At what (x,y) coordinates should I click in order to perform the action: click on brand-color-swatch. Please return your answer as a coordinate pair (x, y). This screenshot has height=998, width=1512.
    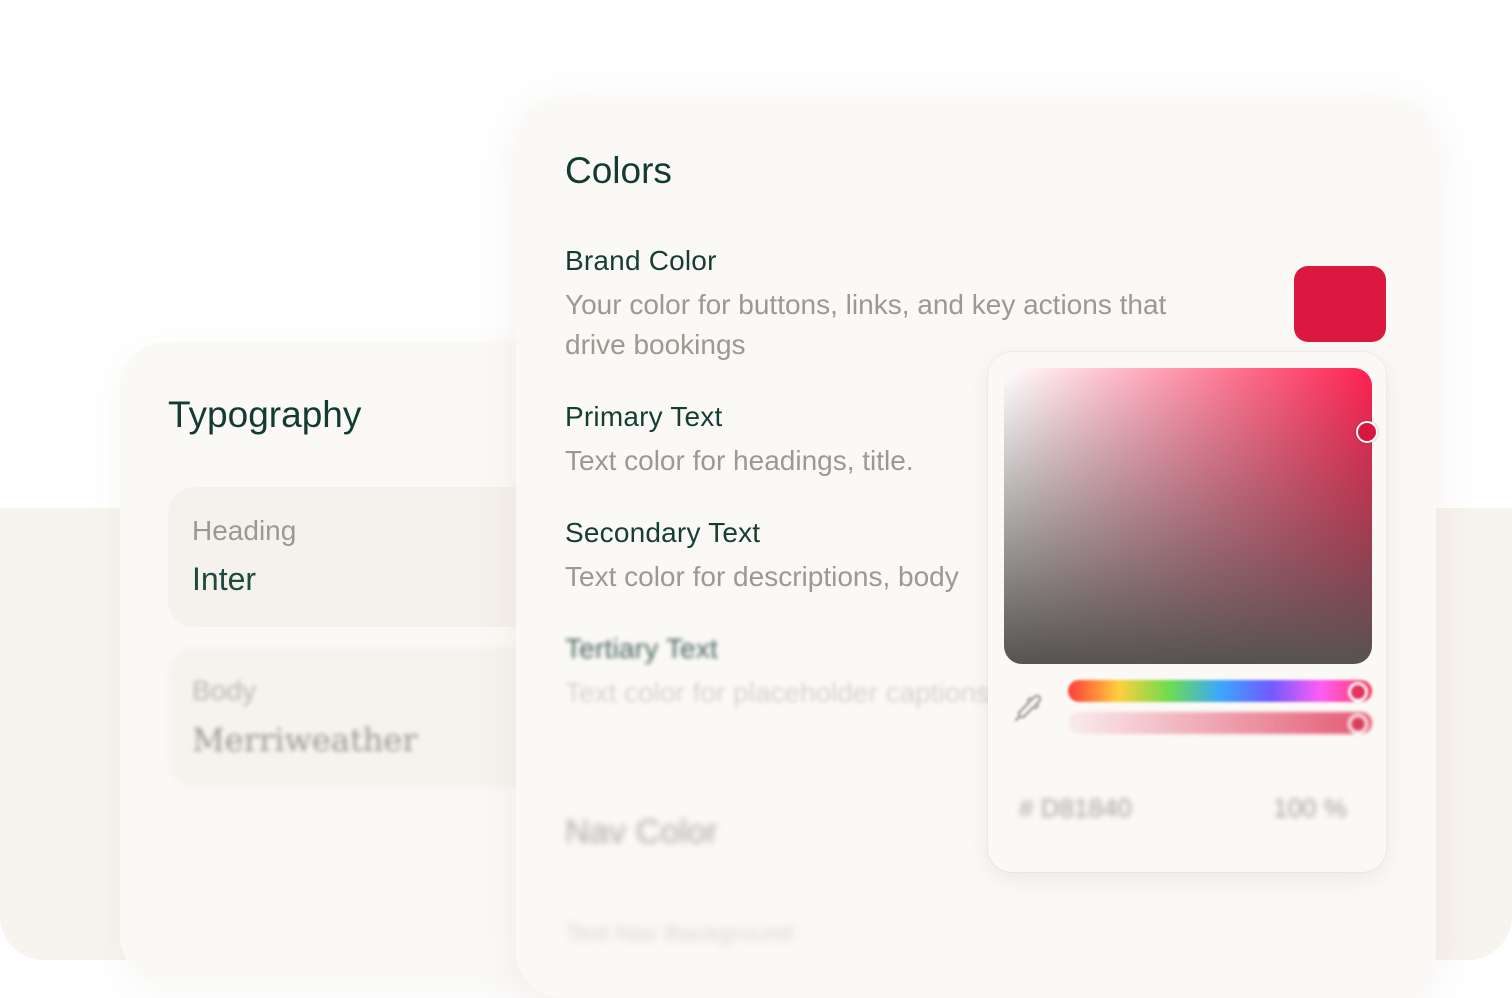
    Looking at the image, I should click on (1340, 304).